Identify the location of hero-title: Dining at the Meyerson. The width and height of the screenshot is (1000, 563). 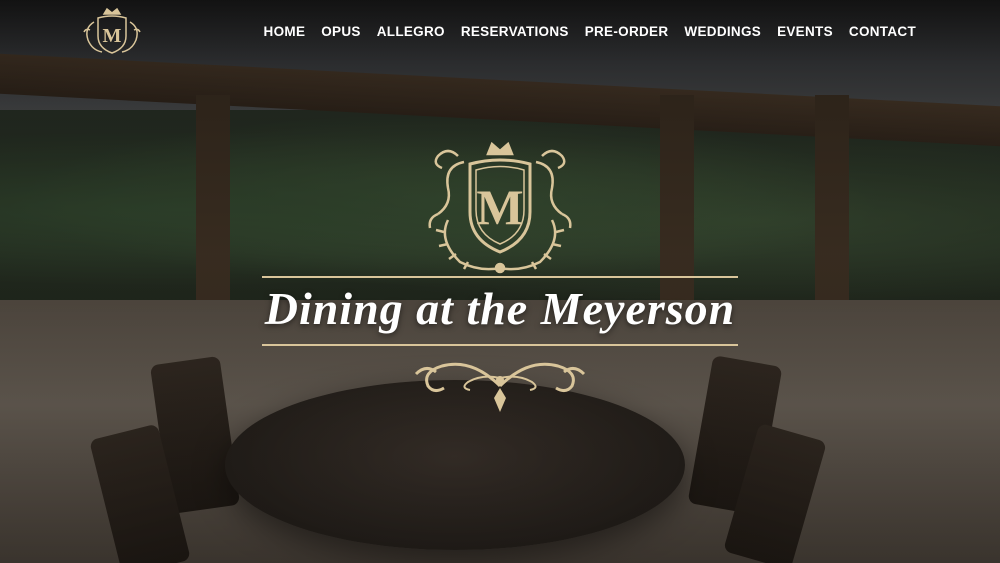
(500, 308).